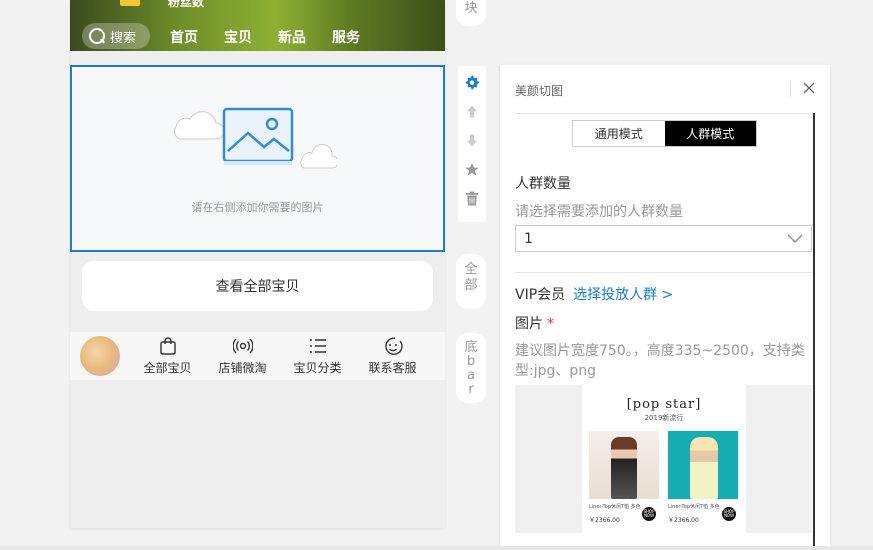 Image resolution: width=873 pixels, height=550 pixels. I want to click on vip-row: VIP会员 选择投放人群 >, so click(594, 294).